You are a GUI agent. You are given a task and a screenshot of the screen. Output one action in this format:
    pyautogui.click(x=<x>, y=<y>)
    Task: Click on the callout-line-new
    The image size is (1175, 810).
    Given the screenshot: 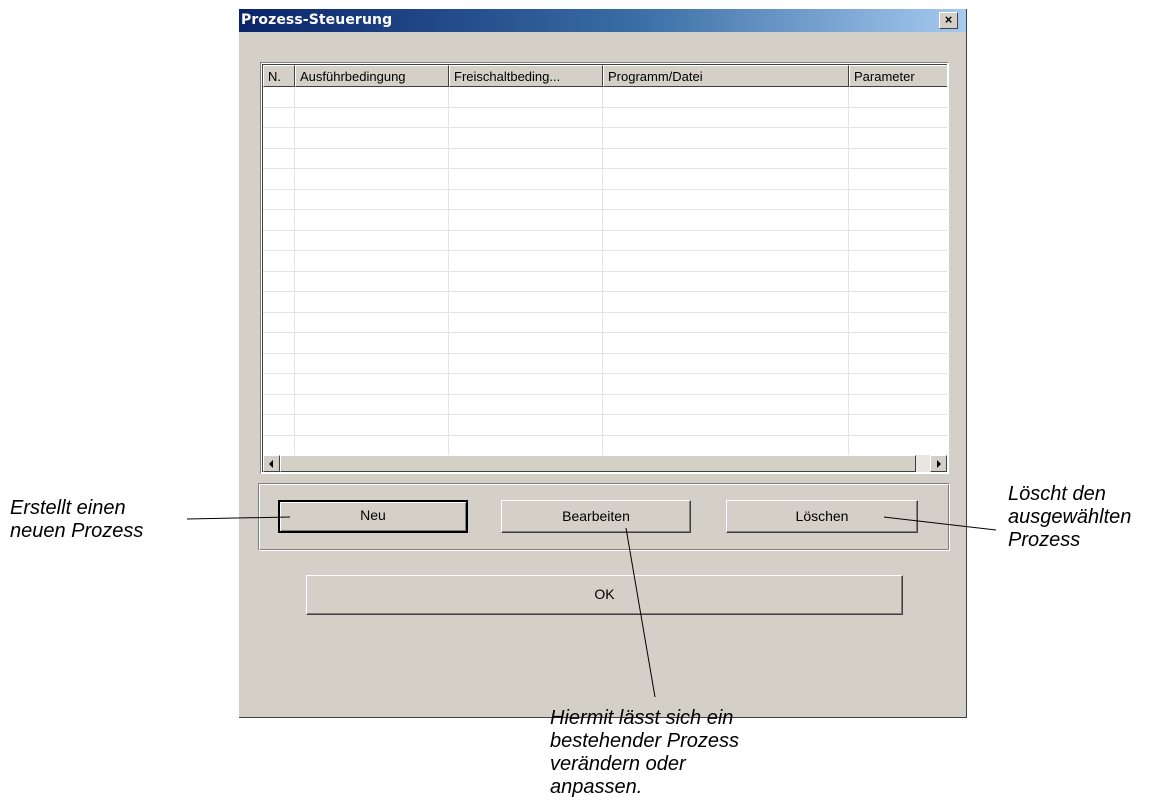 What is the action you would take?
    pyautogui.click(x=238, y=518)
    